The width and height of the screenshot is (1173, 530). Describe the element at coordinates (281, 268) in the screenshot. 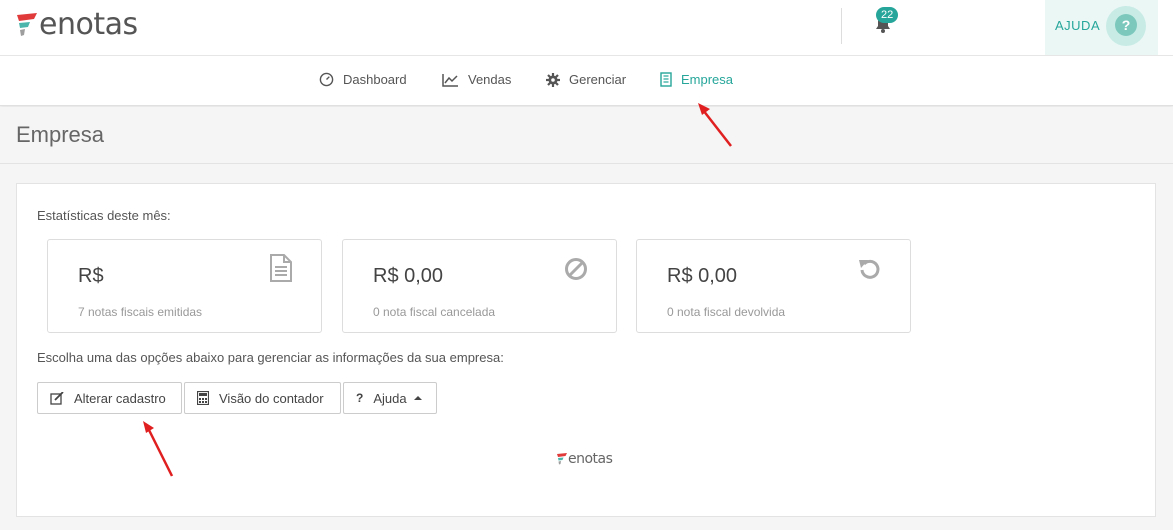

I see `document-icon` at that location.